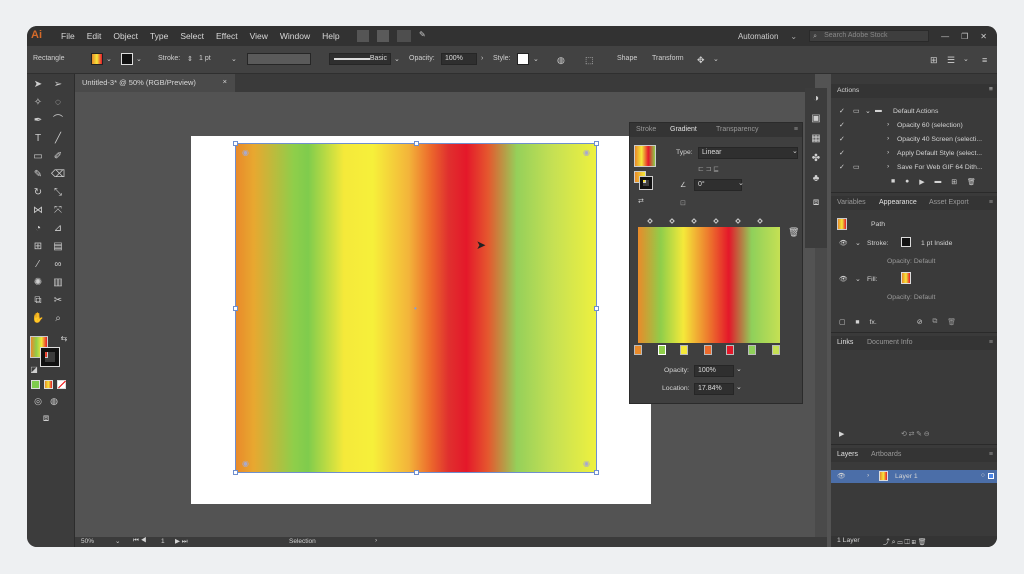 The height and width of the screenshot is (574, 1024). Describe the element at coordinates (701, 60) in the screenshot. I see `isolate-icon: ✥` at that location.